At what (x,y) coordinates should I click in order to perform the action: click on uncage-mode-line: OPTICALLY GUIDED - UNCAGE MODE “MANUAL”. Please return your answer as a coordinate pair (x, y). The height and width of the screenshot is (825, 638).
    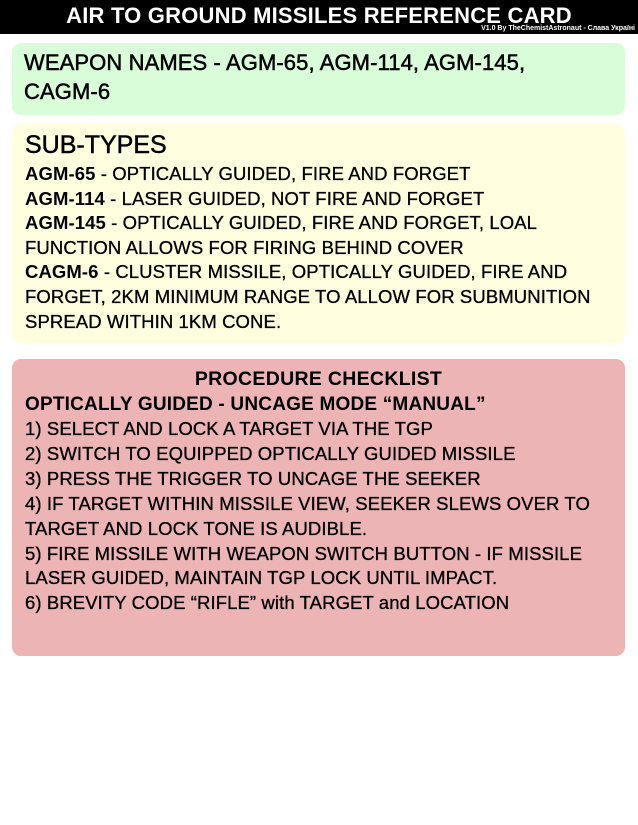
    Looking at the image, I should click on (255, 404).